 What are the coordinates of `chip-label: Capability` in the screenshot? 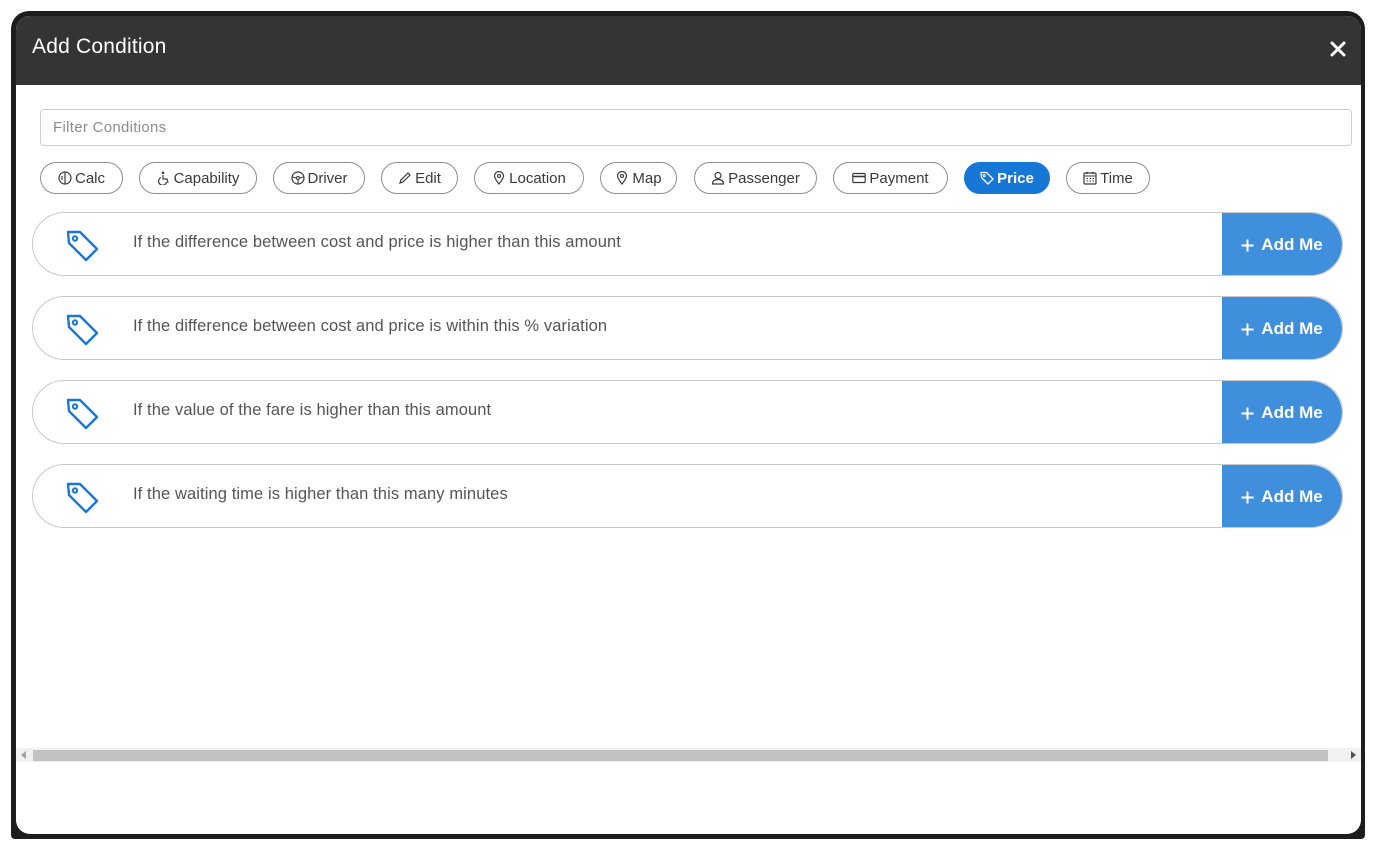 It's located at (206, 178).